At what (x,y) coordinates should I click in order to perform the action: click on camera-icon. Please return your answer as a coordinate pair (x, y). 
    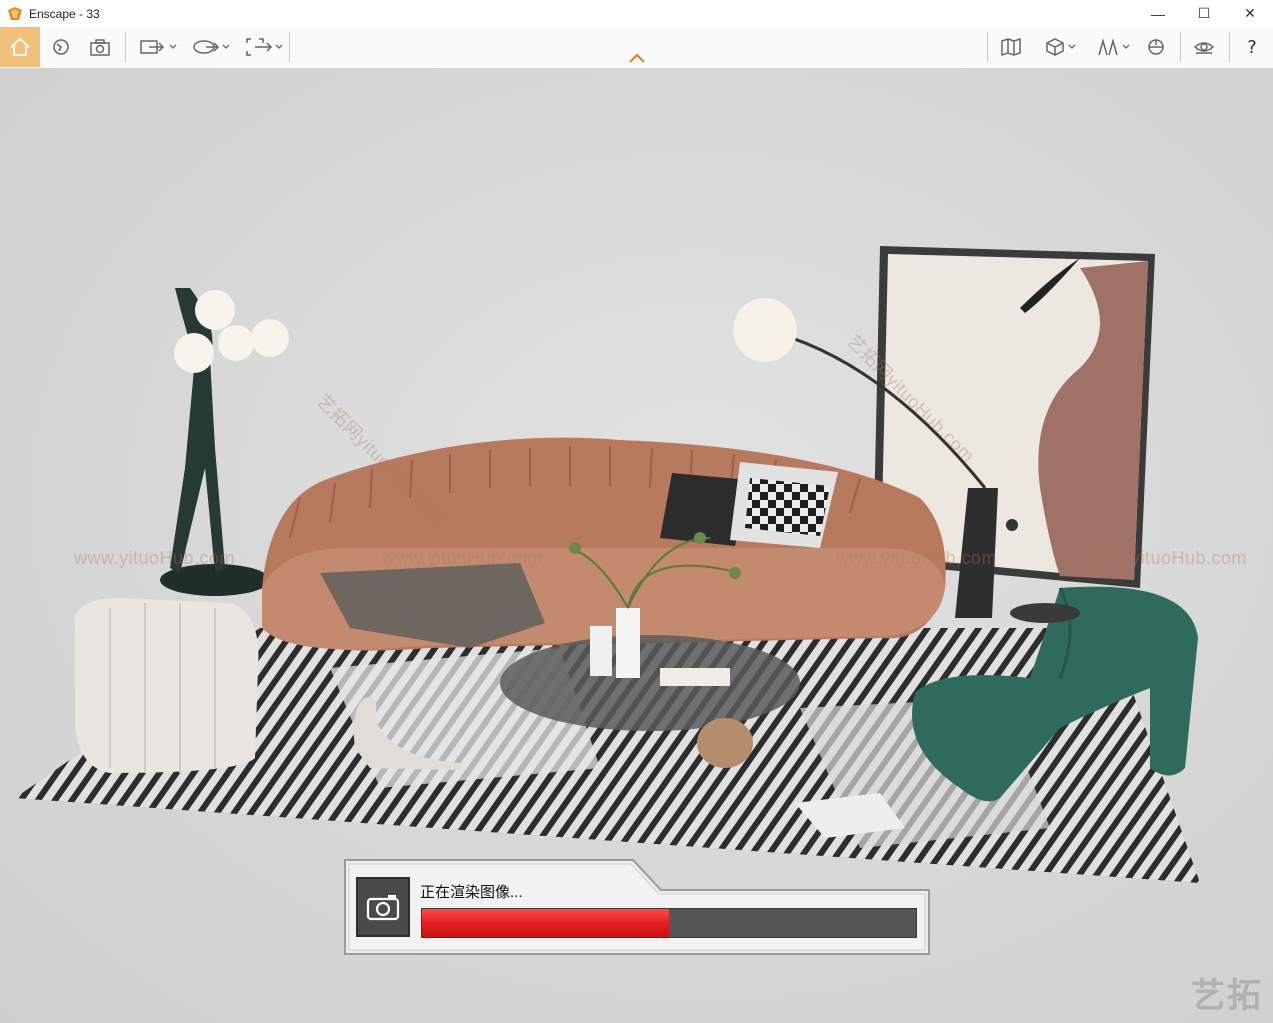
    Looking at the image, I should click on (383, 908).